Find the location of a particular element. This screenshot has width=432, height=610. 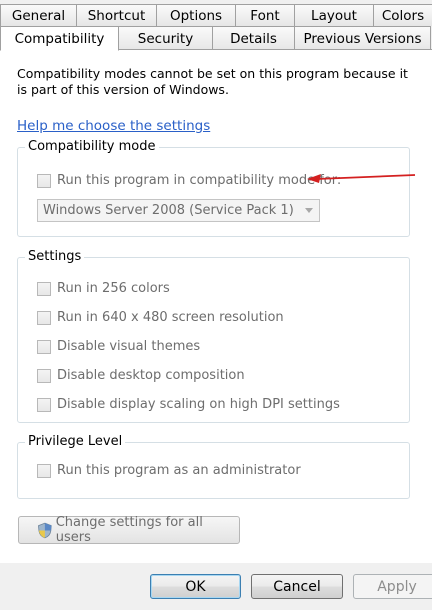

setting-label: Disable visual themes is located at coordinates (129, 346).